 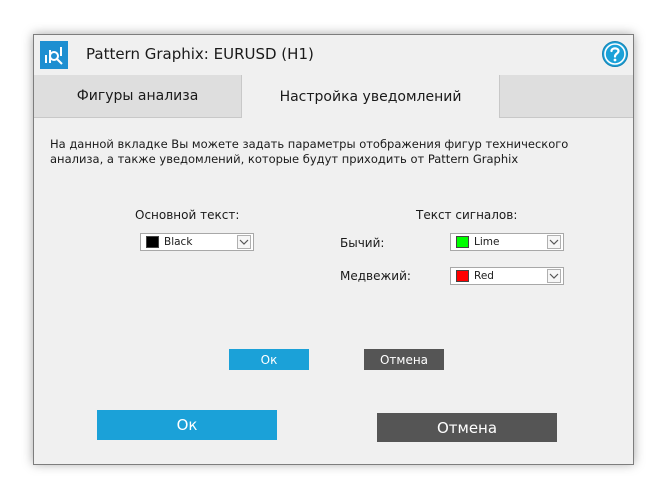 I want to click on window-title: Pattern Graphix: EURUSD (H1), so click(x=200, y=54).